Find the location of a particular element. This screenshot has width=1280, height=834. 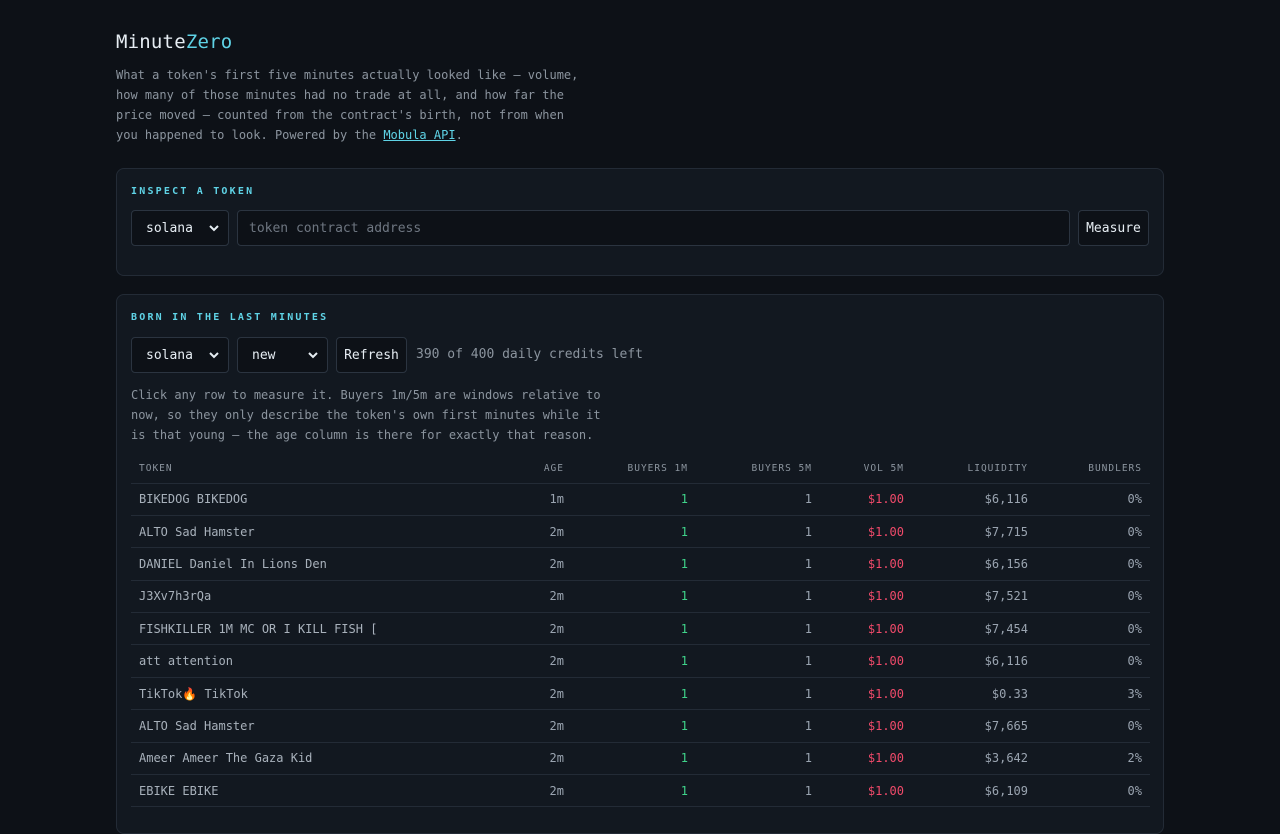

cell-token: Ameer Ameer The Gaza Kid is located at coordinates (307, 759).